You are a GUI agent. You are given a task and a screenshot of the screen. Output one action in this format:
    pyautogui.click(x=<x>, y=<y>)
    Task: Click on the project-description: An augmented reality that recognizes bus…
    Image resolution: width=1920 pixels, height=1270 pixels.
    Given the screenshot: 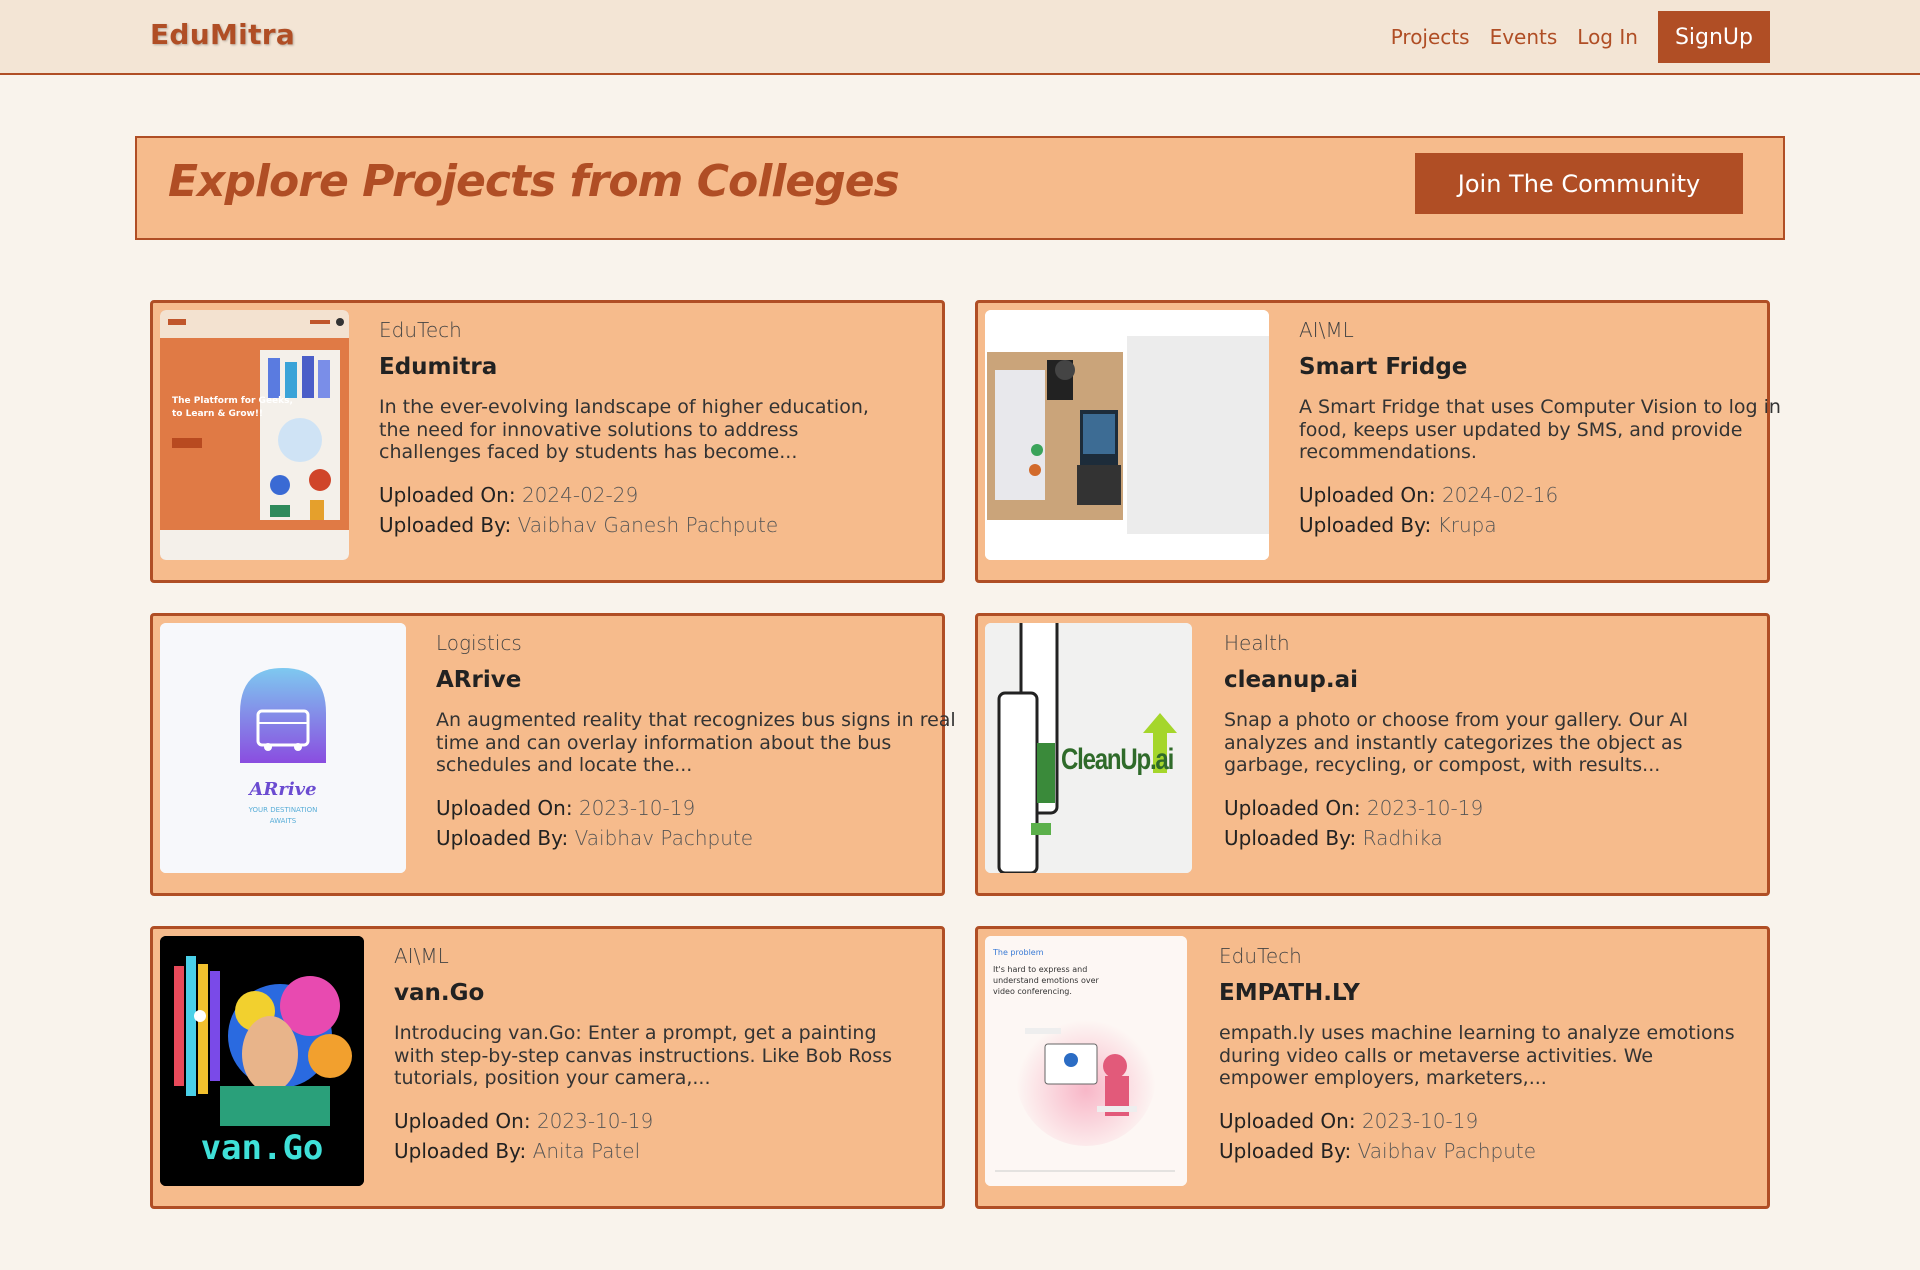 What is the action you would take?
    pyautogui.click(x=696, y=742)
    